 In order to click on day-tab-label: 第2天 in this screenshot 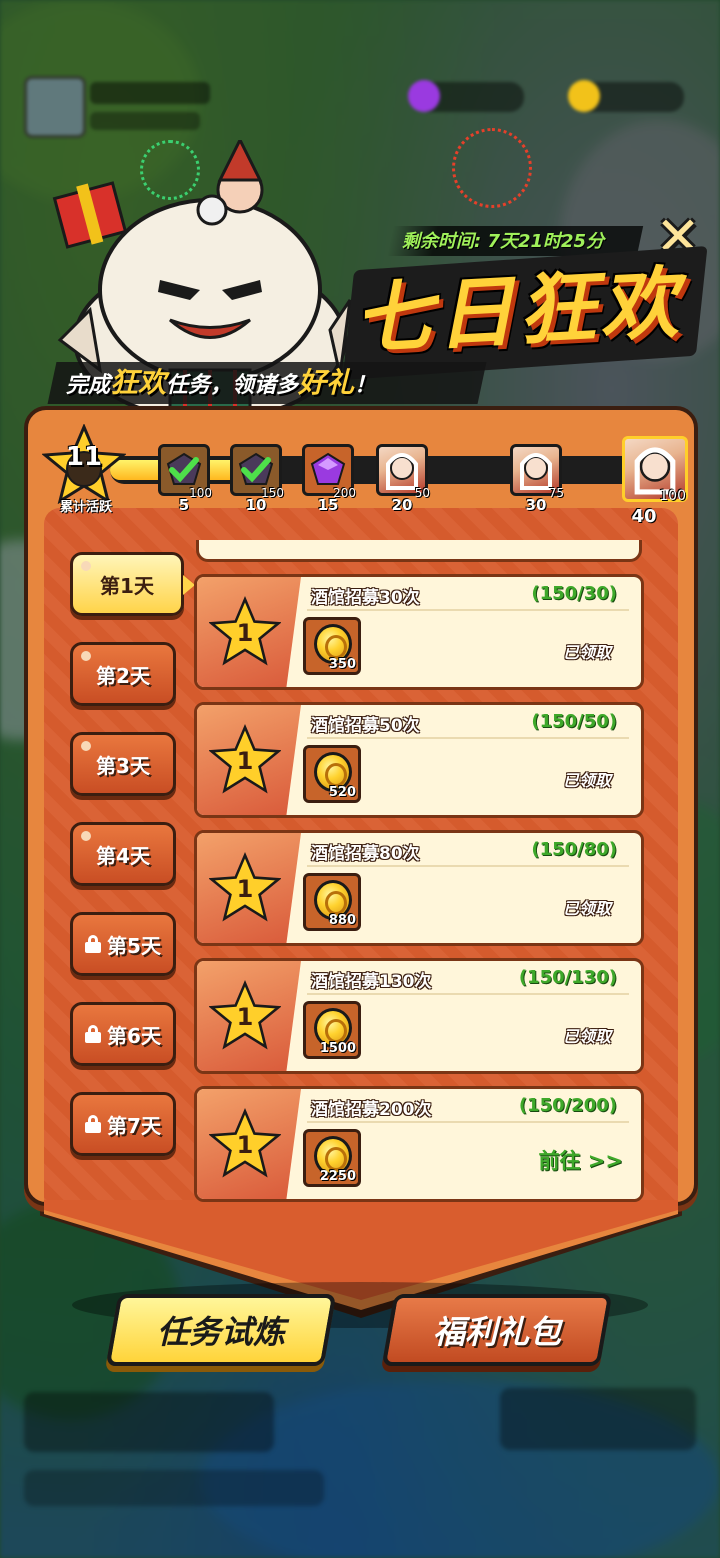, I will do `click(123, 675)`.